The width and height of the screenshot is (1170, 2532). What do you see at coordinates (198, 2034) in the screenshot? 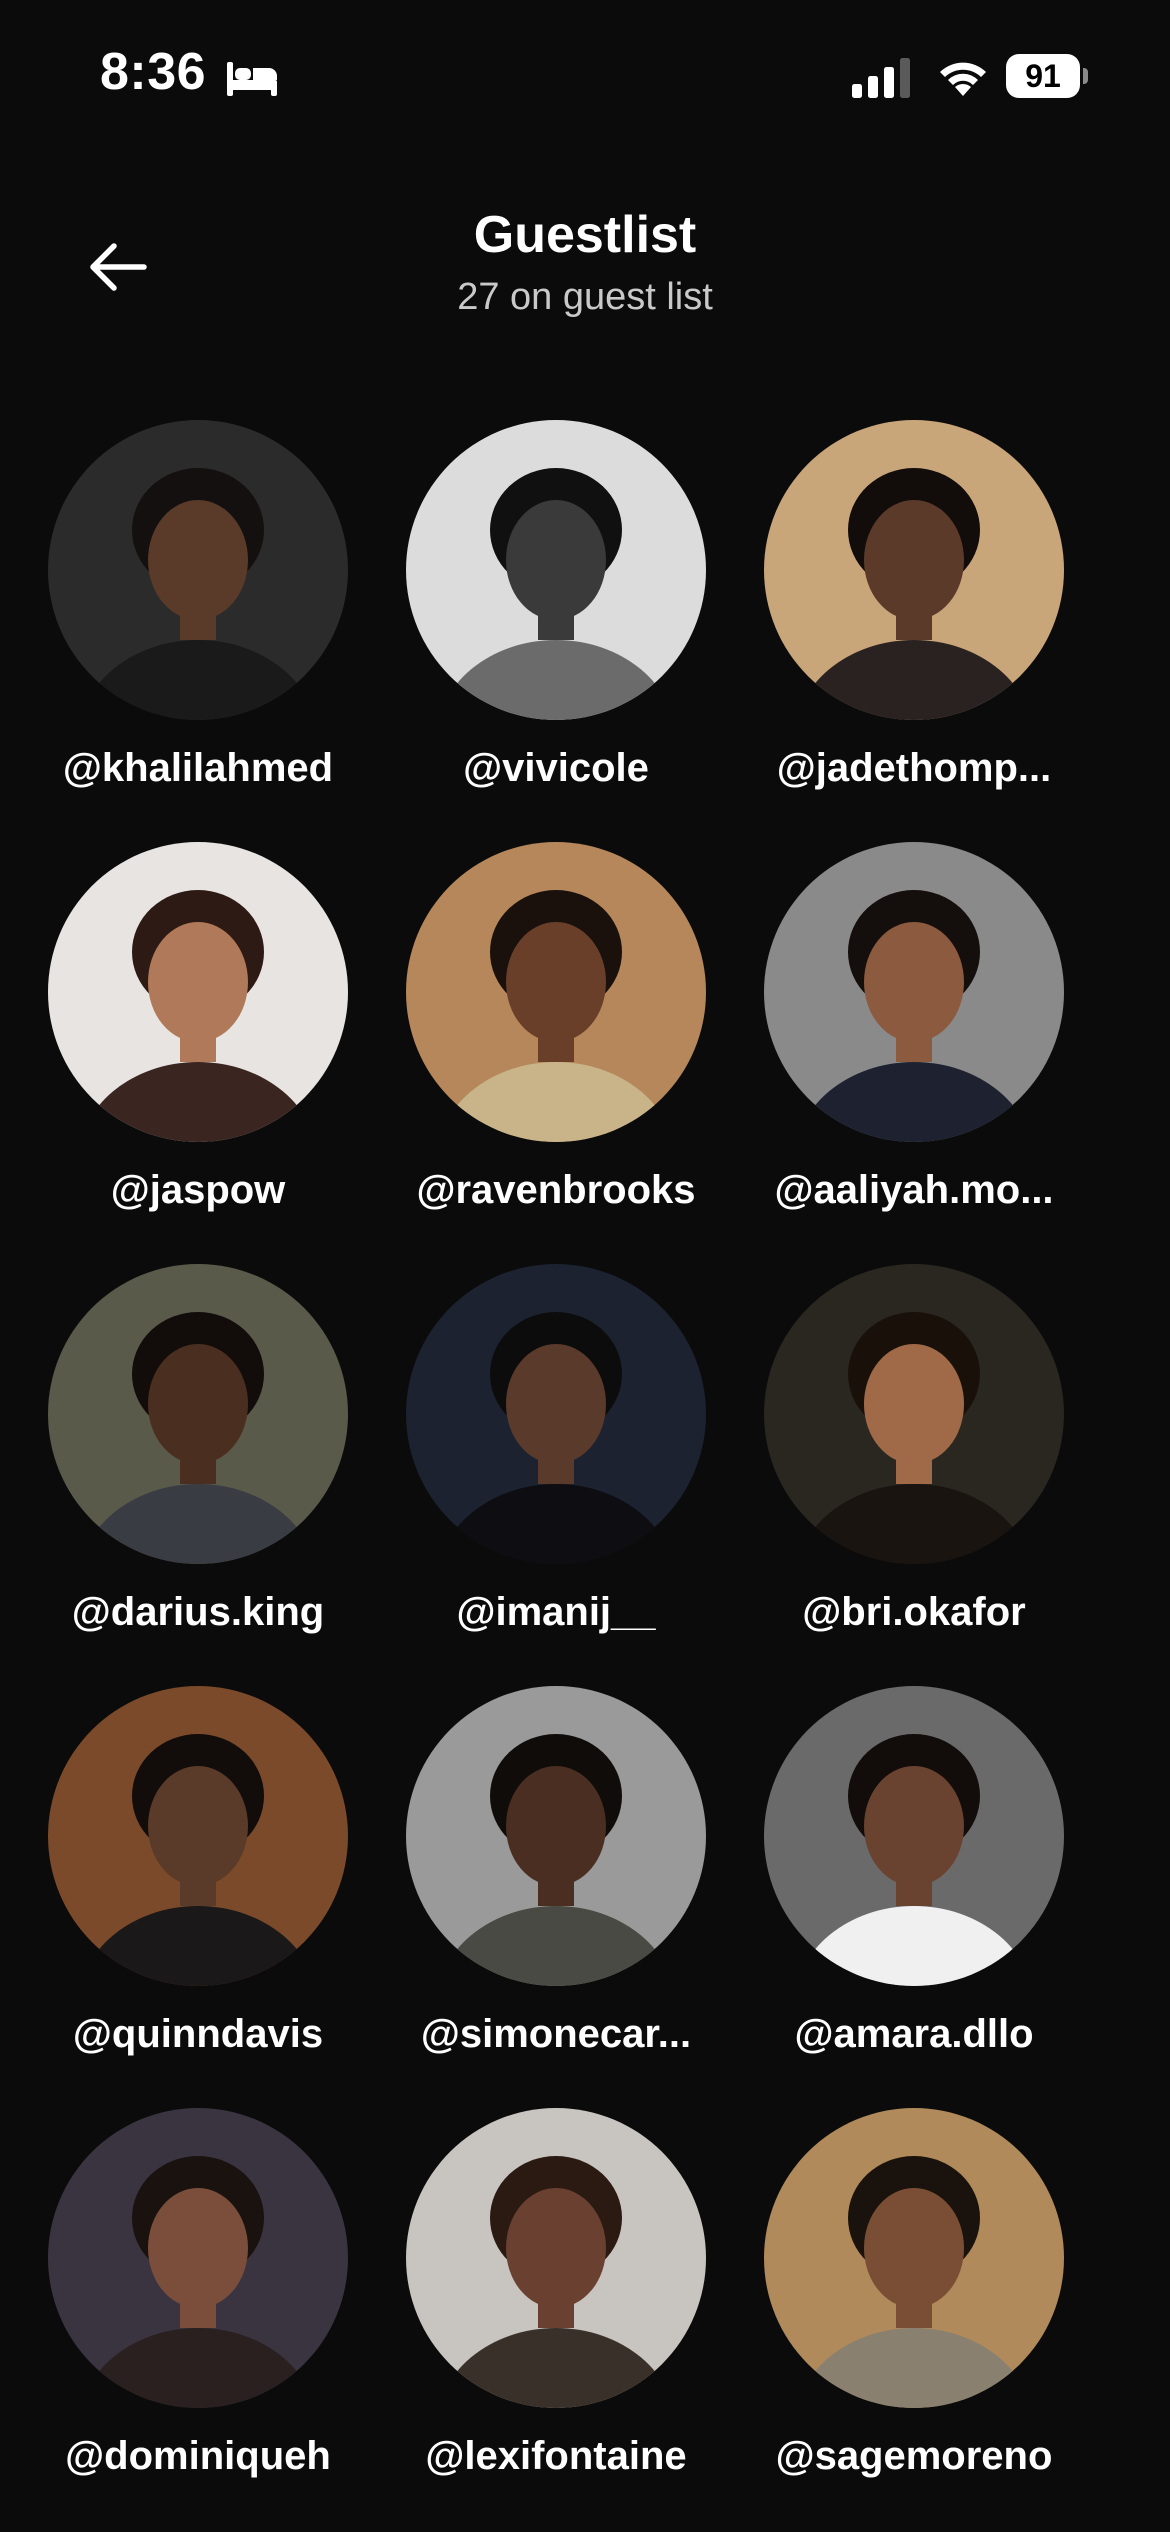
I see `guest-handle: @quinndavis` at bounding box center [198, 2034].